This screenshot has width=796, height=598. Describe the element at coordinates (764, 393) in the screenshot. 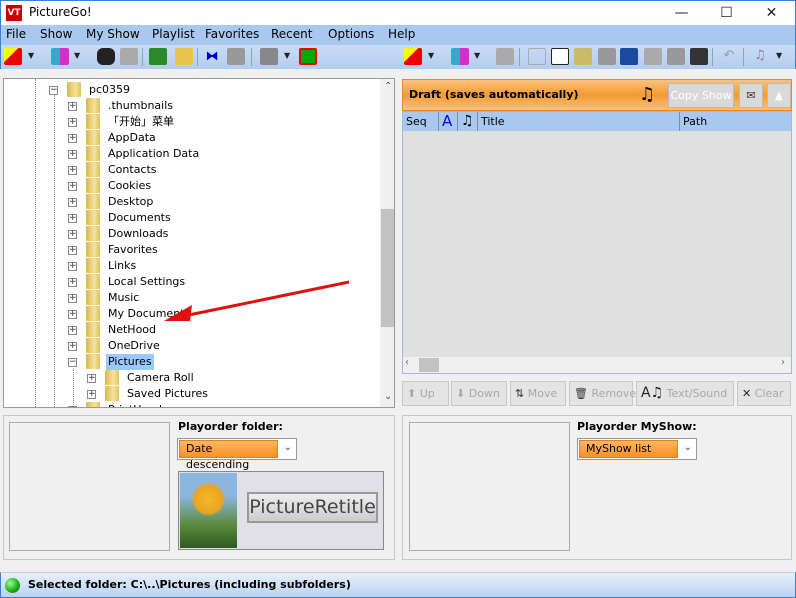

I see `clear-button: ✕ Clear` at that location.